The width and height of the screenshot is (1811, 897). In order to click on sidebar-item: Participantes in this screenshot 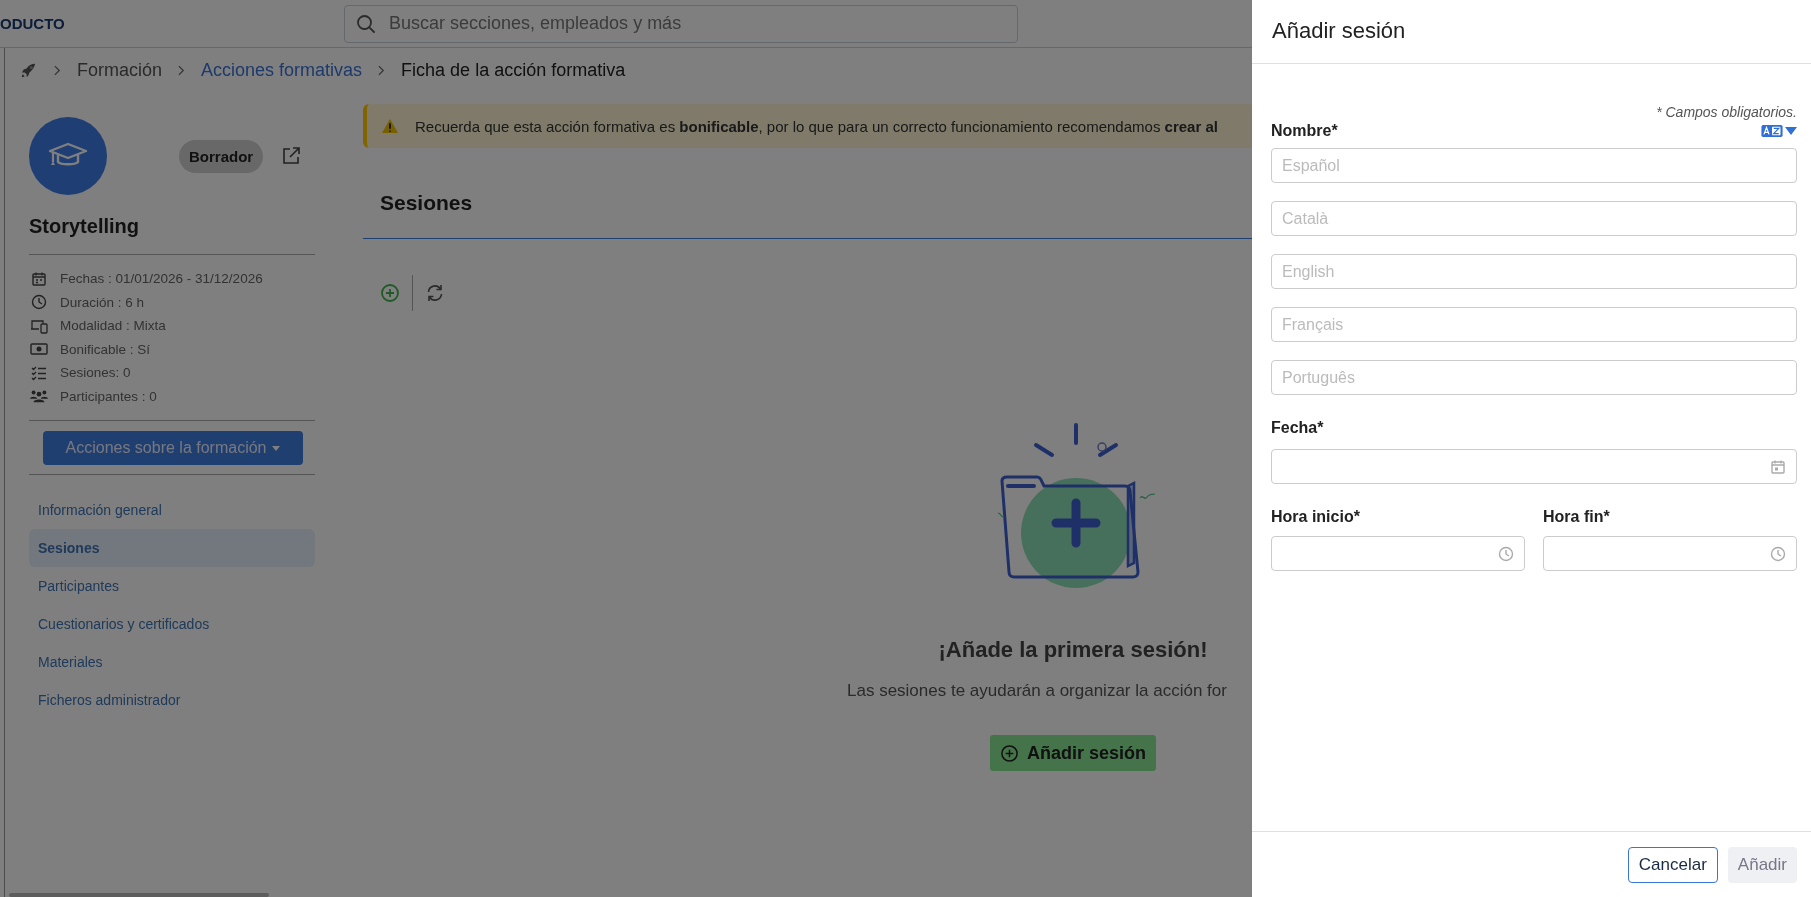, I will do `click(172, 586)`.